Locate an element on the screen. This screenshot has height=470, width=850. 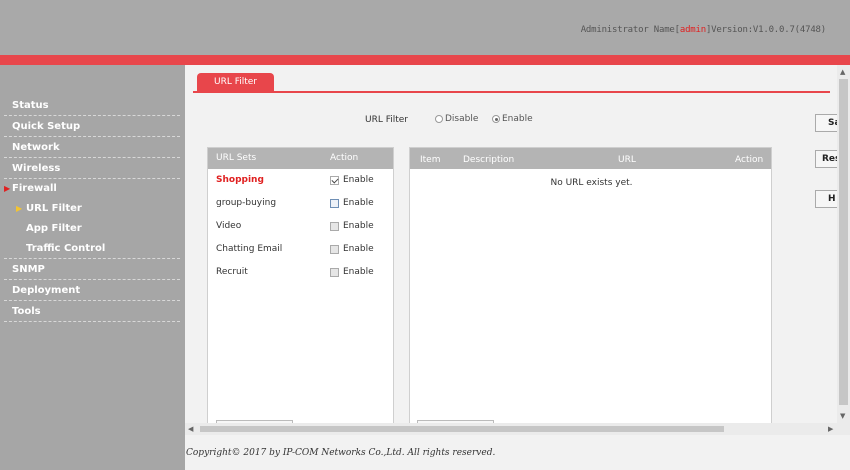
radio-disable-label: Disable is located at coordinates (462, 119).